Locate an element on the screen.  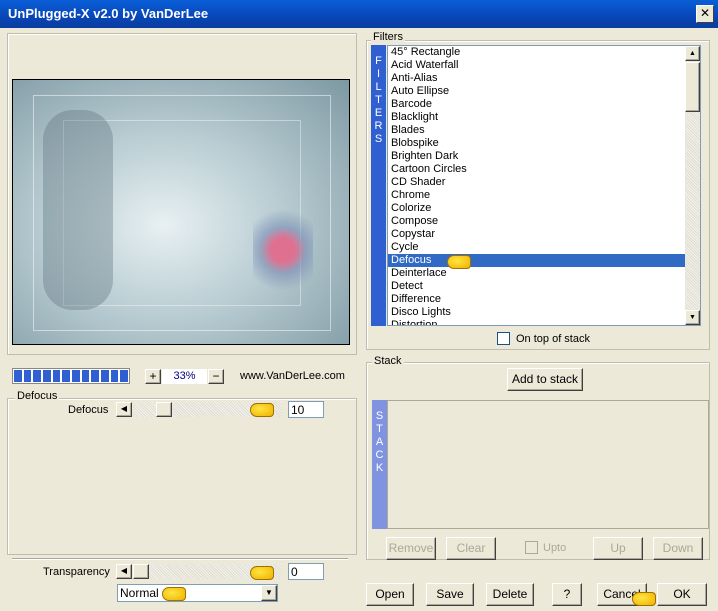
filter-item: Barcode is located at coordinates (544, 104).